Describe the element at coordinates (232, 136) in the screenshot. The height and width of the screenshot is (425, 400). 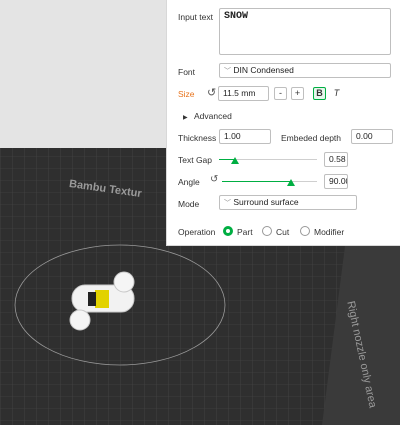
I see `thickness-value: 1.00` at that location.